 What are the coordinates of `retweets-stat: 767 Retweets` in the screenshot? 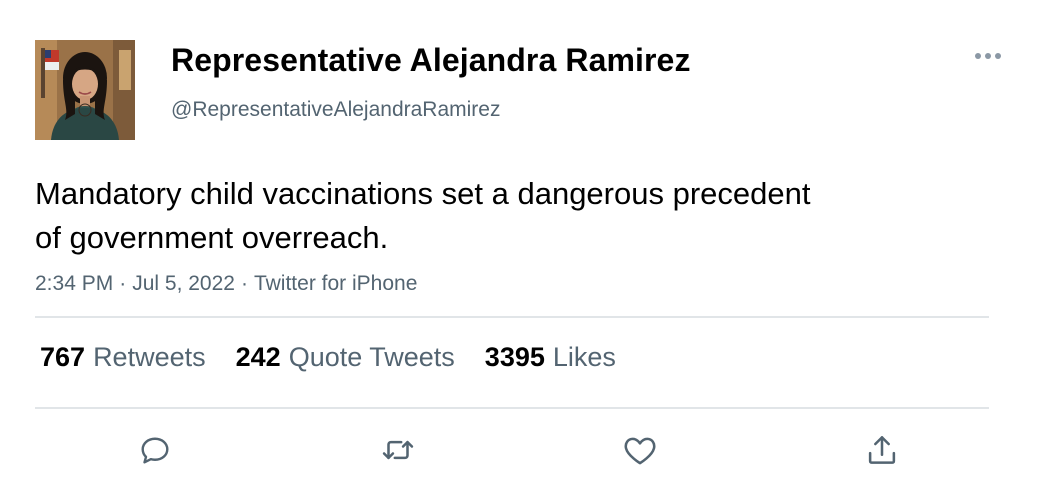 It's located at (123, 357).